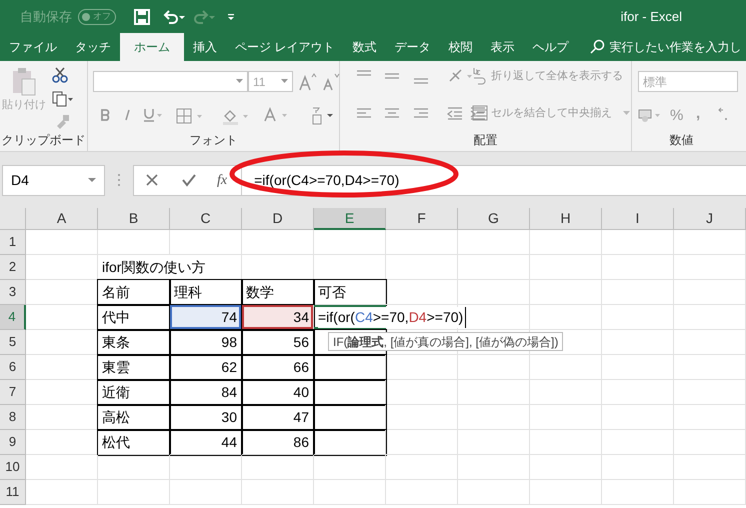 The width and height of the screenshot is (746, 508). I want to click on ribbon-tab: ファイル, so click(33, 47).